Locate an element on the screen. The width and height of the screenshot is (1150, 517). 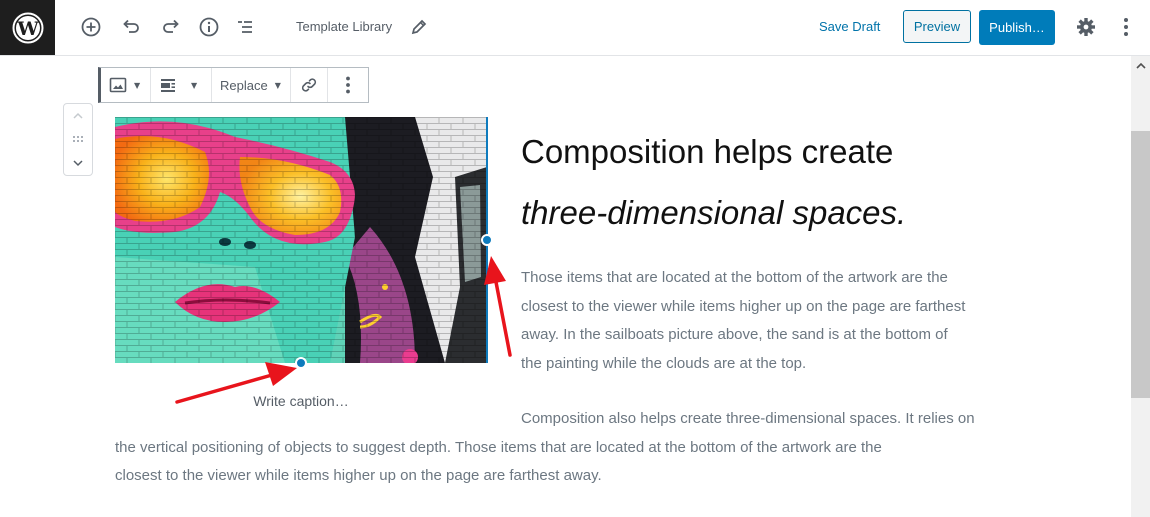
drag-handle-icon is located at coordinates (78, 139).